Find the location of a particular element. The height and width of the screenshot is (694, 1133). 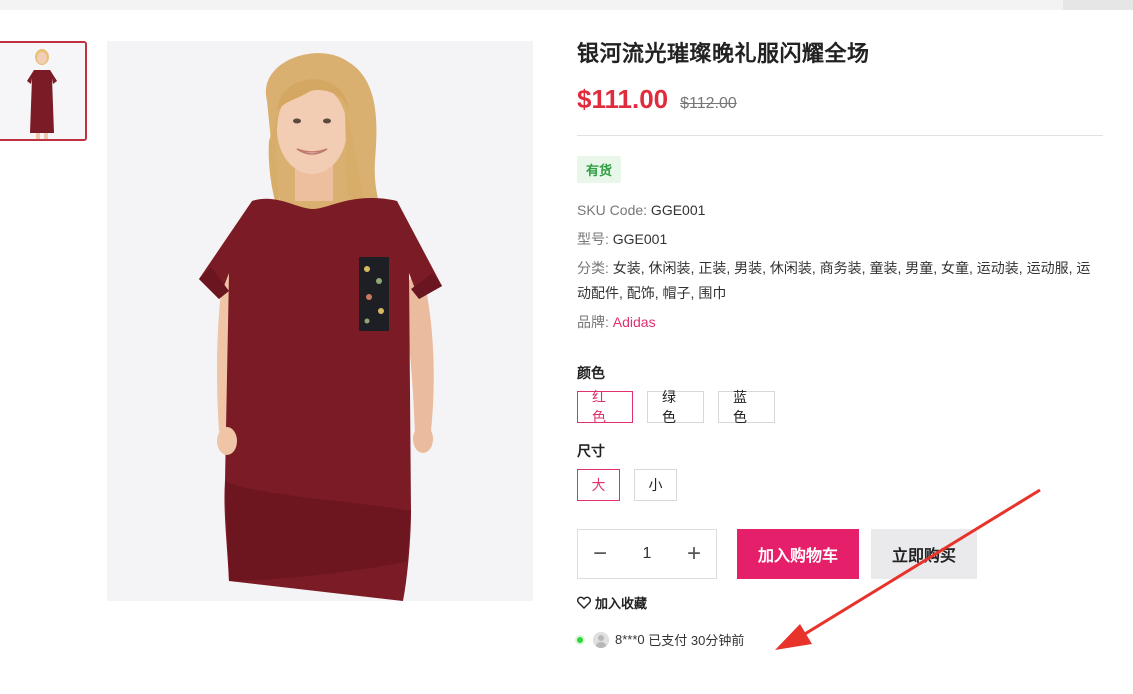

color-option-blue: 蓝色 is located at coordinates (746, 407).